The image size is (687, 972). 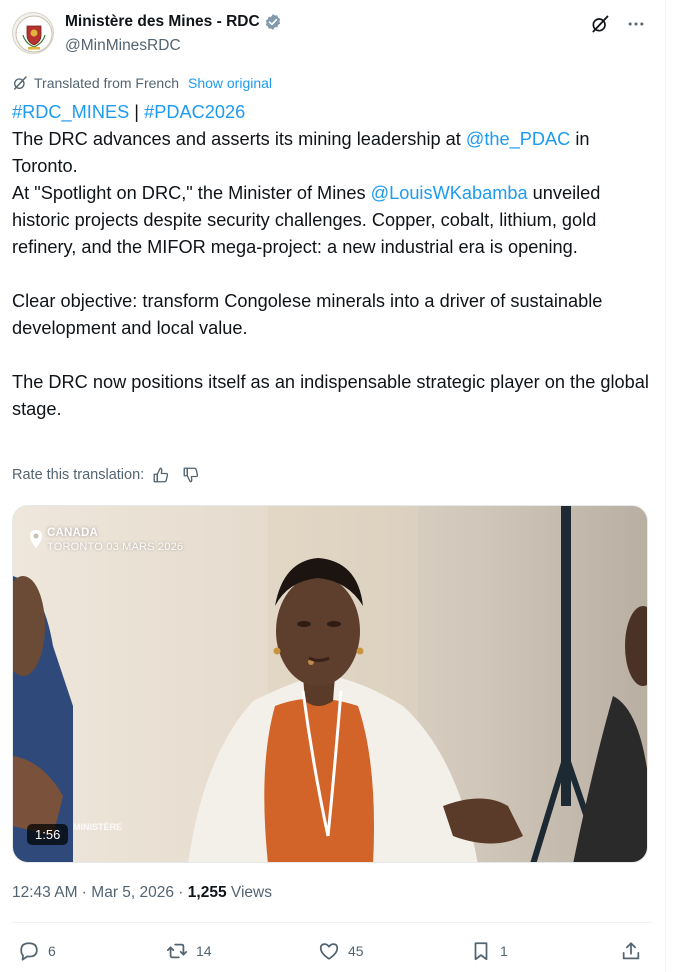 What do you see at coordinates (341, 951) in the screenshot?
I see `like-button: 45` at bounding box center [341, 951].